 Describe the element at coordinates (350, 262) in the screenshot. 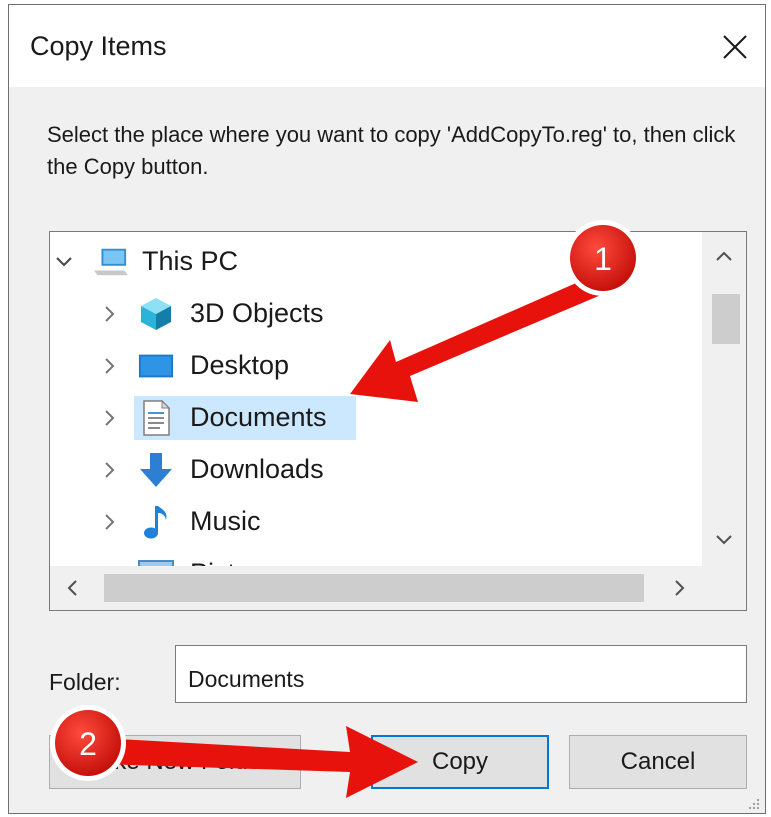

I see `tree-node-this-pc: This PC` at that location.